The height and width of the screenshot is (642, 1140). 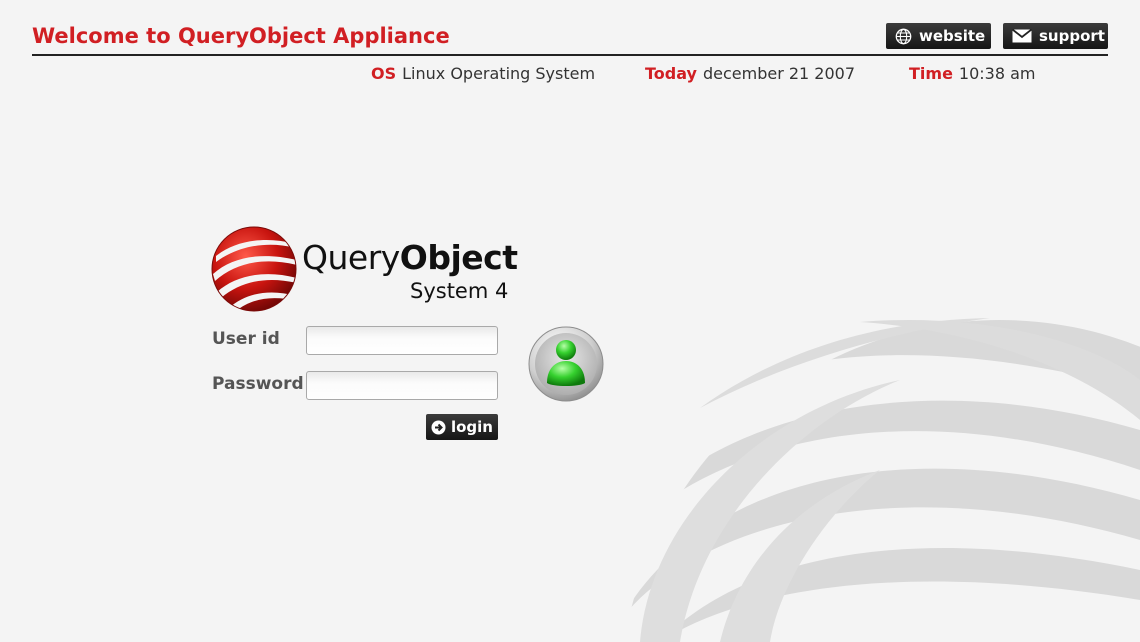 What do you see at coordinates (997, 73) in the screenshot?
I see `time-value: 10:38 am` at bounding box center [997, 73].